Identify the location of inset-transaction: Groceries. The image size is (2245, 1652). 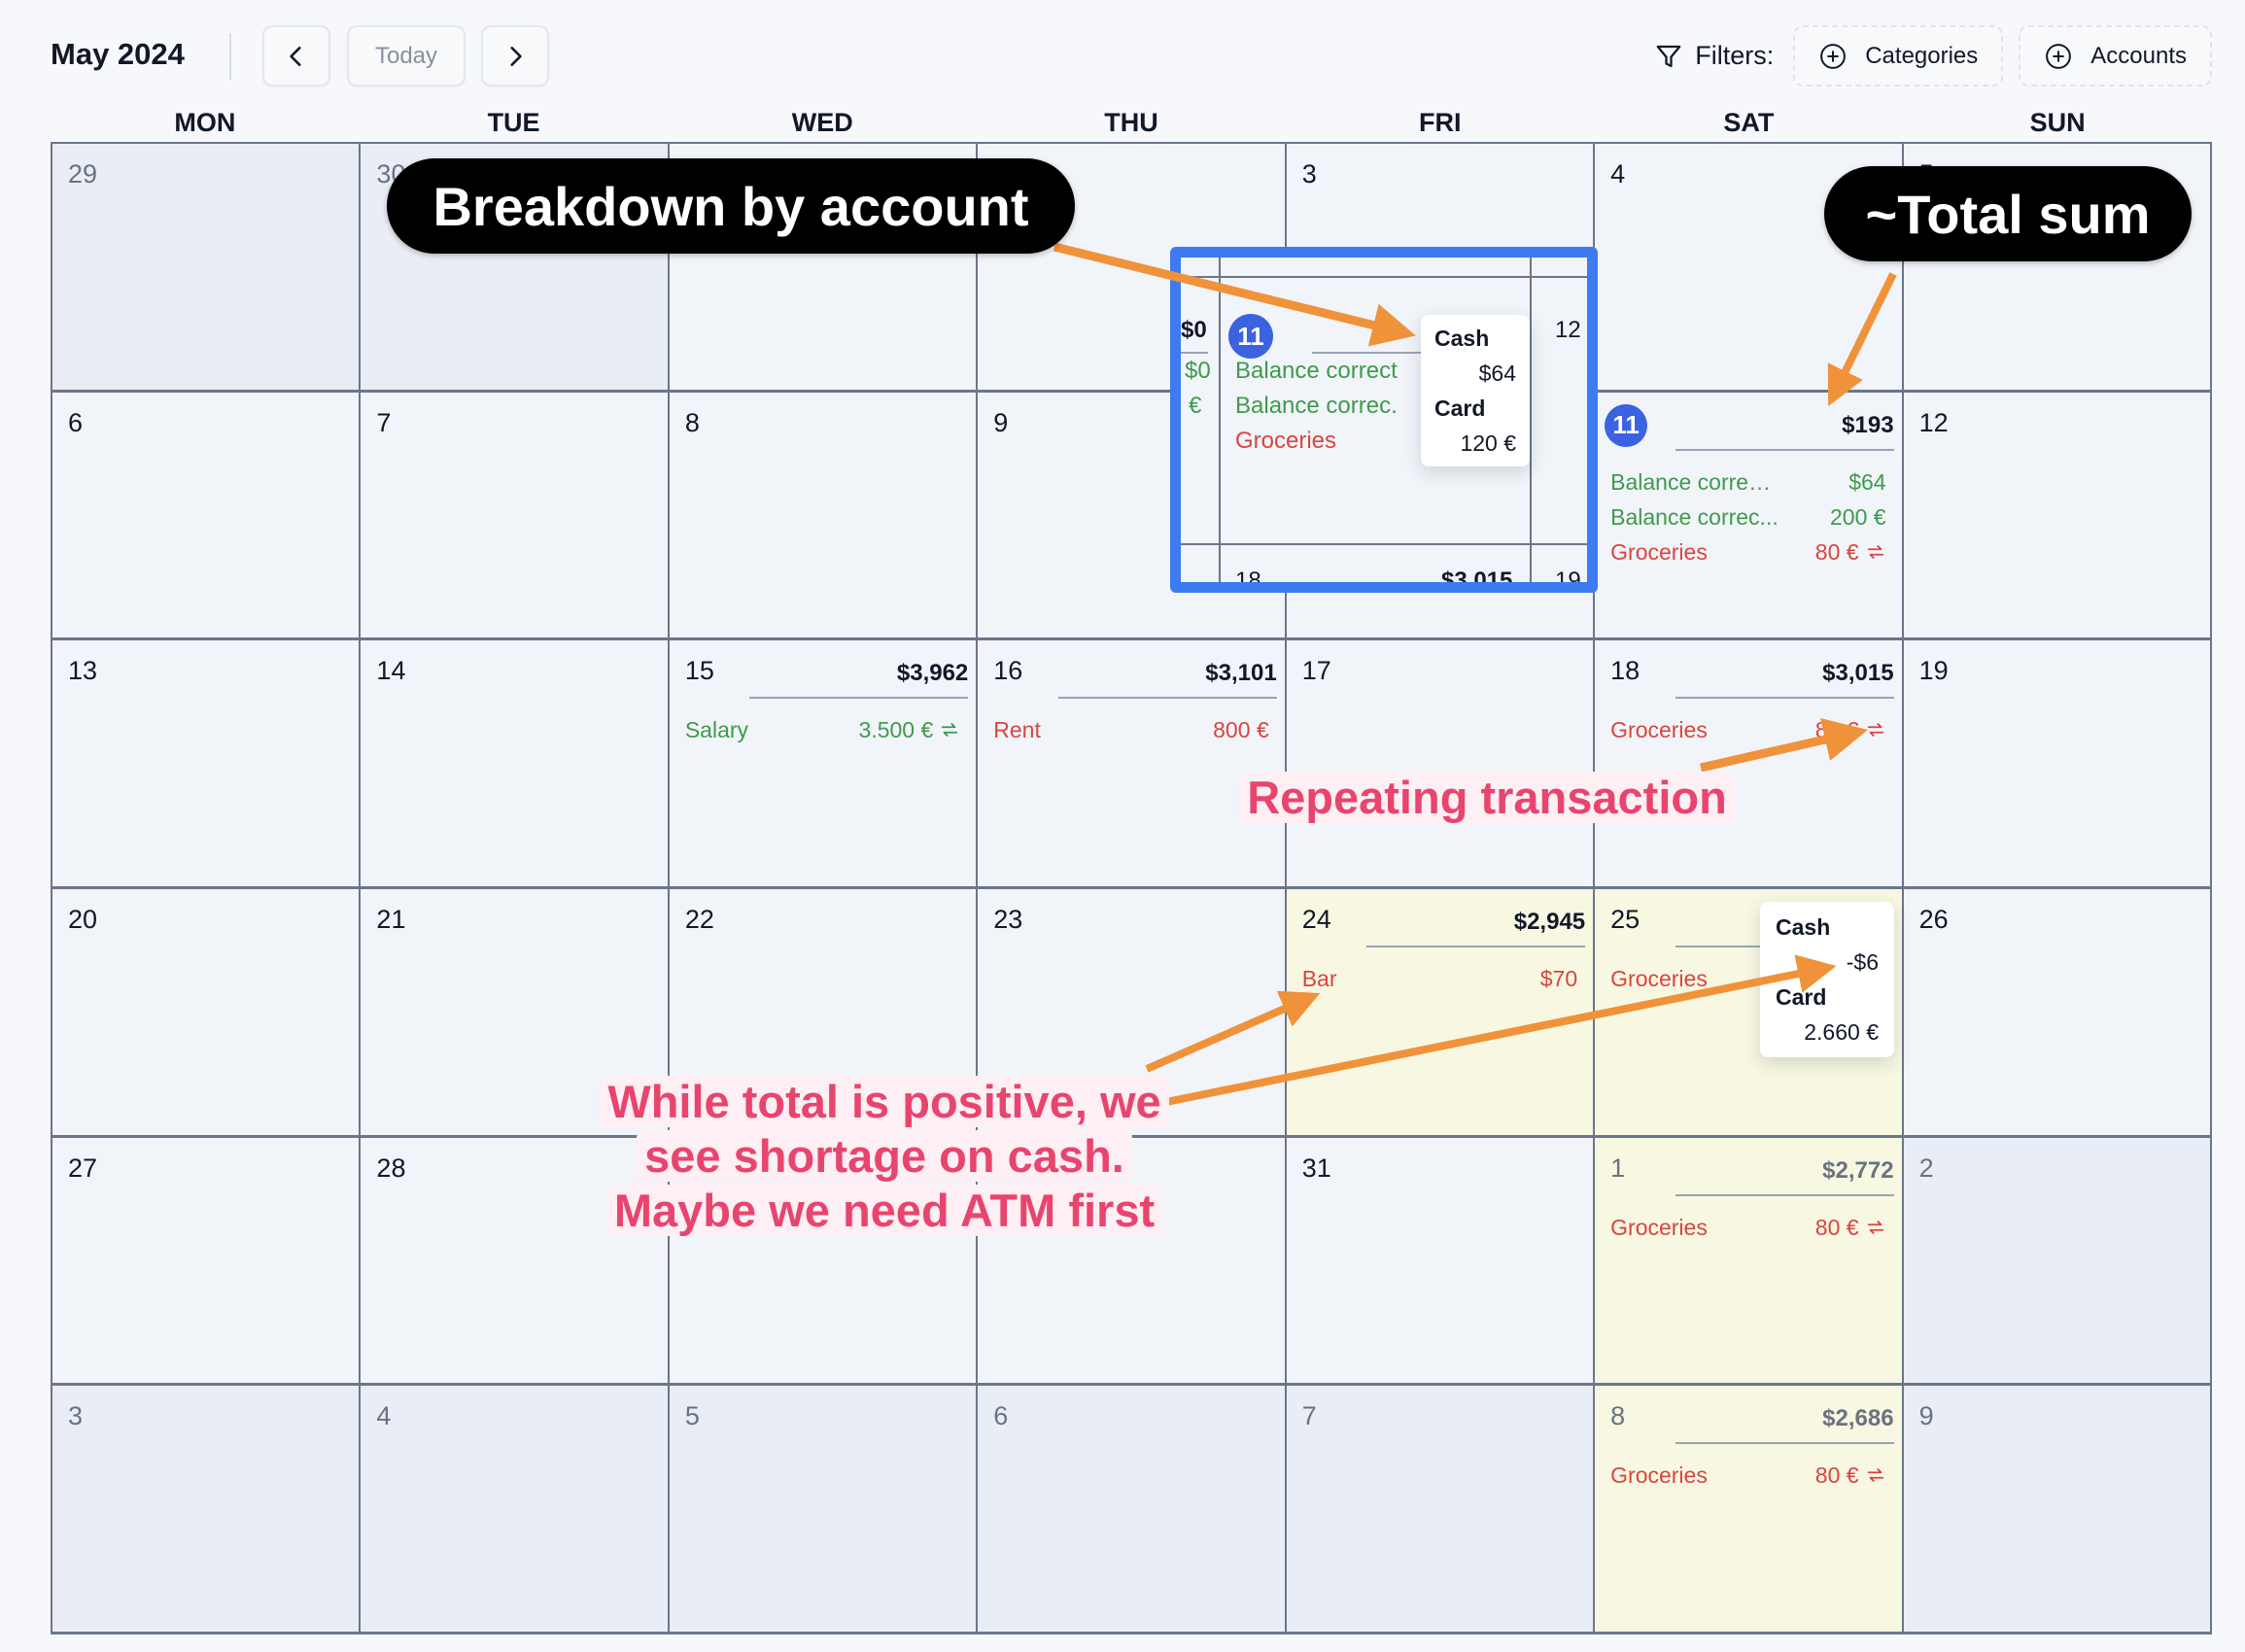
(1286, 441).